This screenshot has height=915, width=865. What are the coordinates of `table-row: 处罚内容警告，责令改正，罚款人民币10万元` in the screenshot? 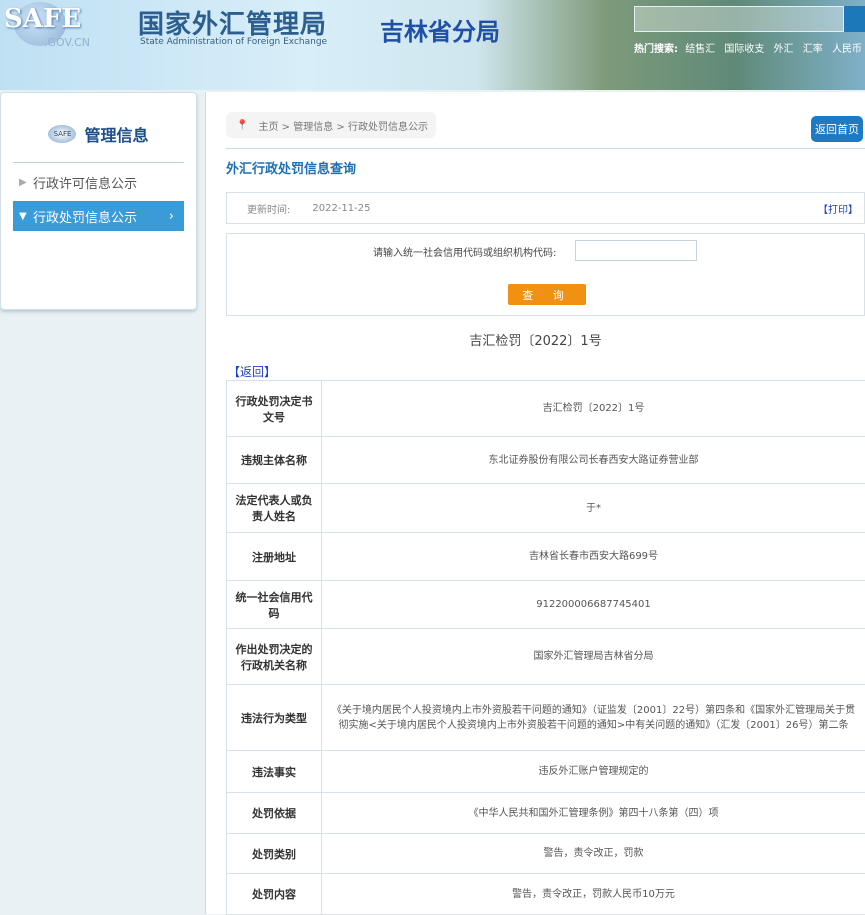 It's located at (546, 894).